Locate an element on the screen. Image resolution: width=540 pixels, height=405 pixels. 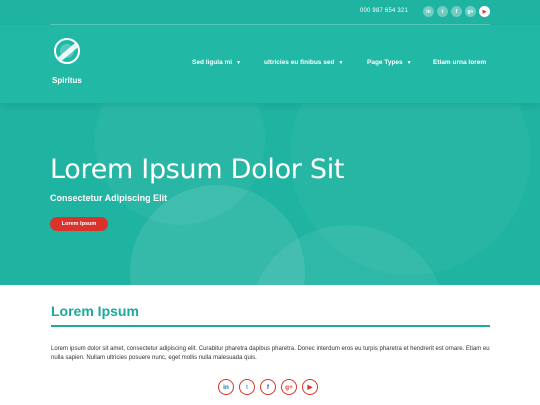
footer-social-links: in t f g+ ▶ is located at coordinates (268, 387).